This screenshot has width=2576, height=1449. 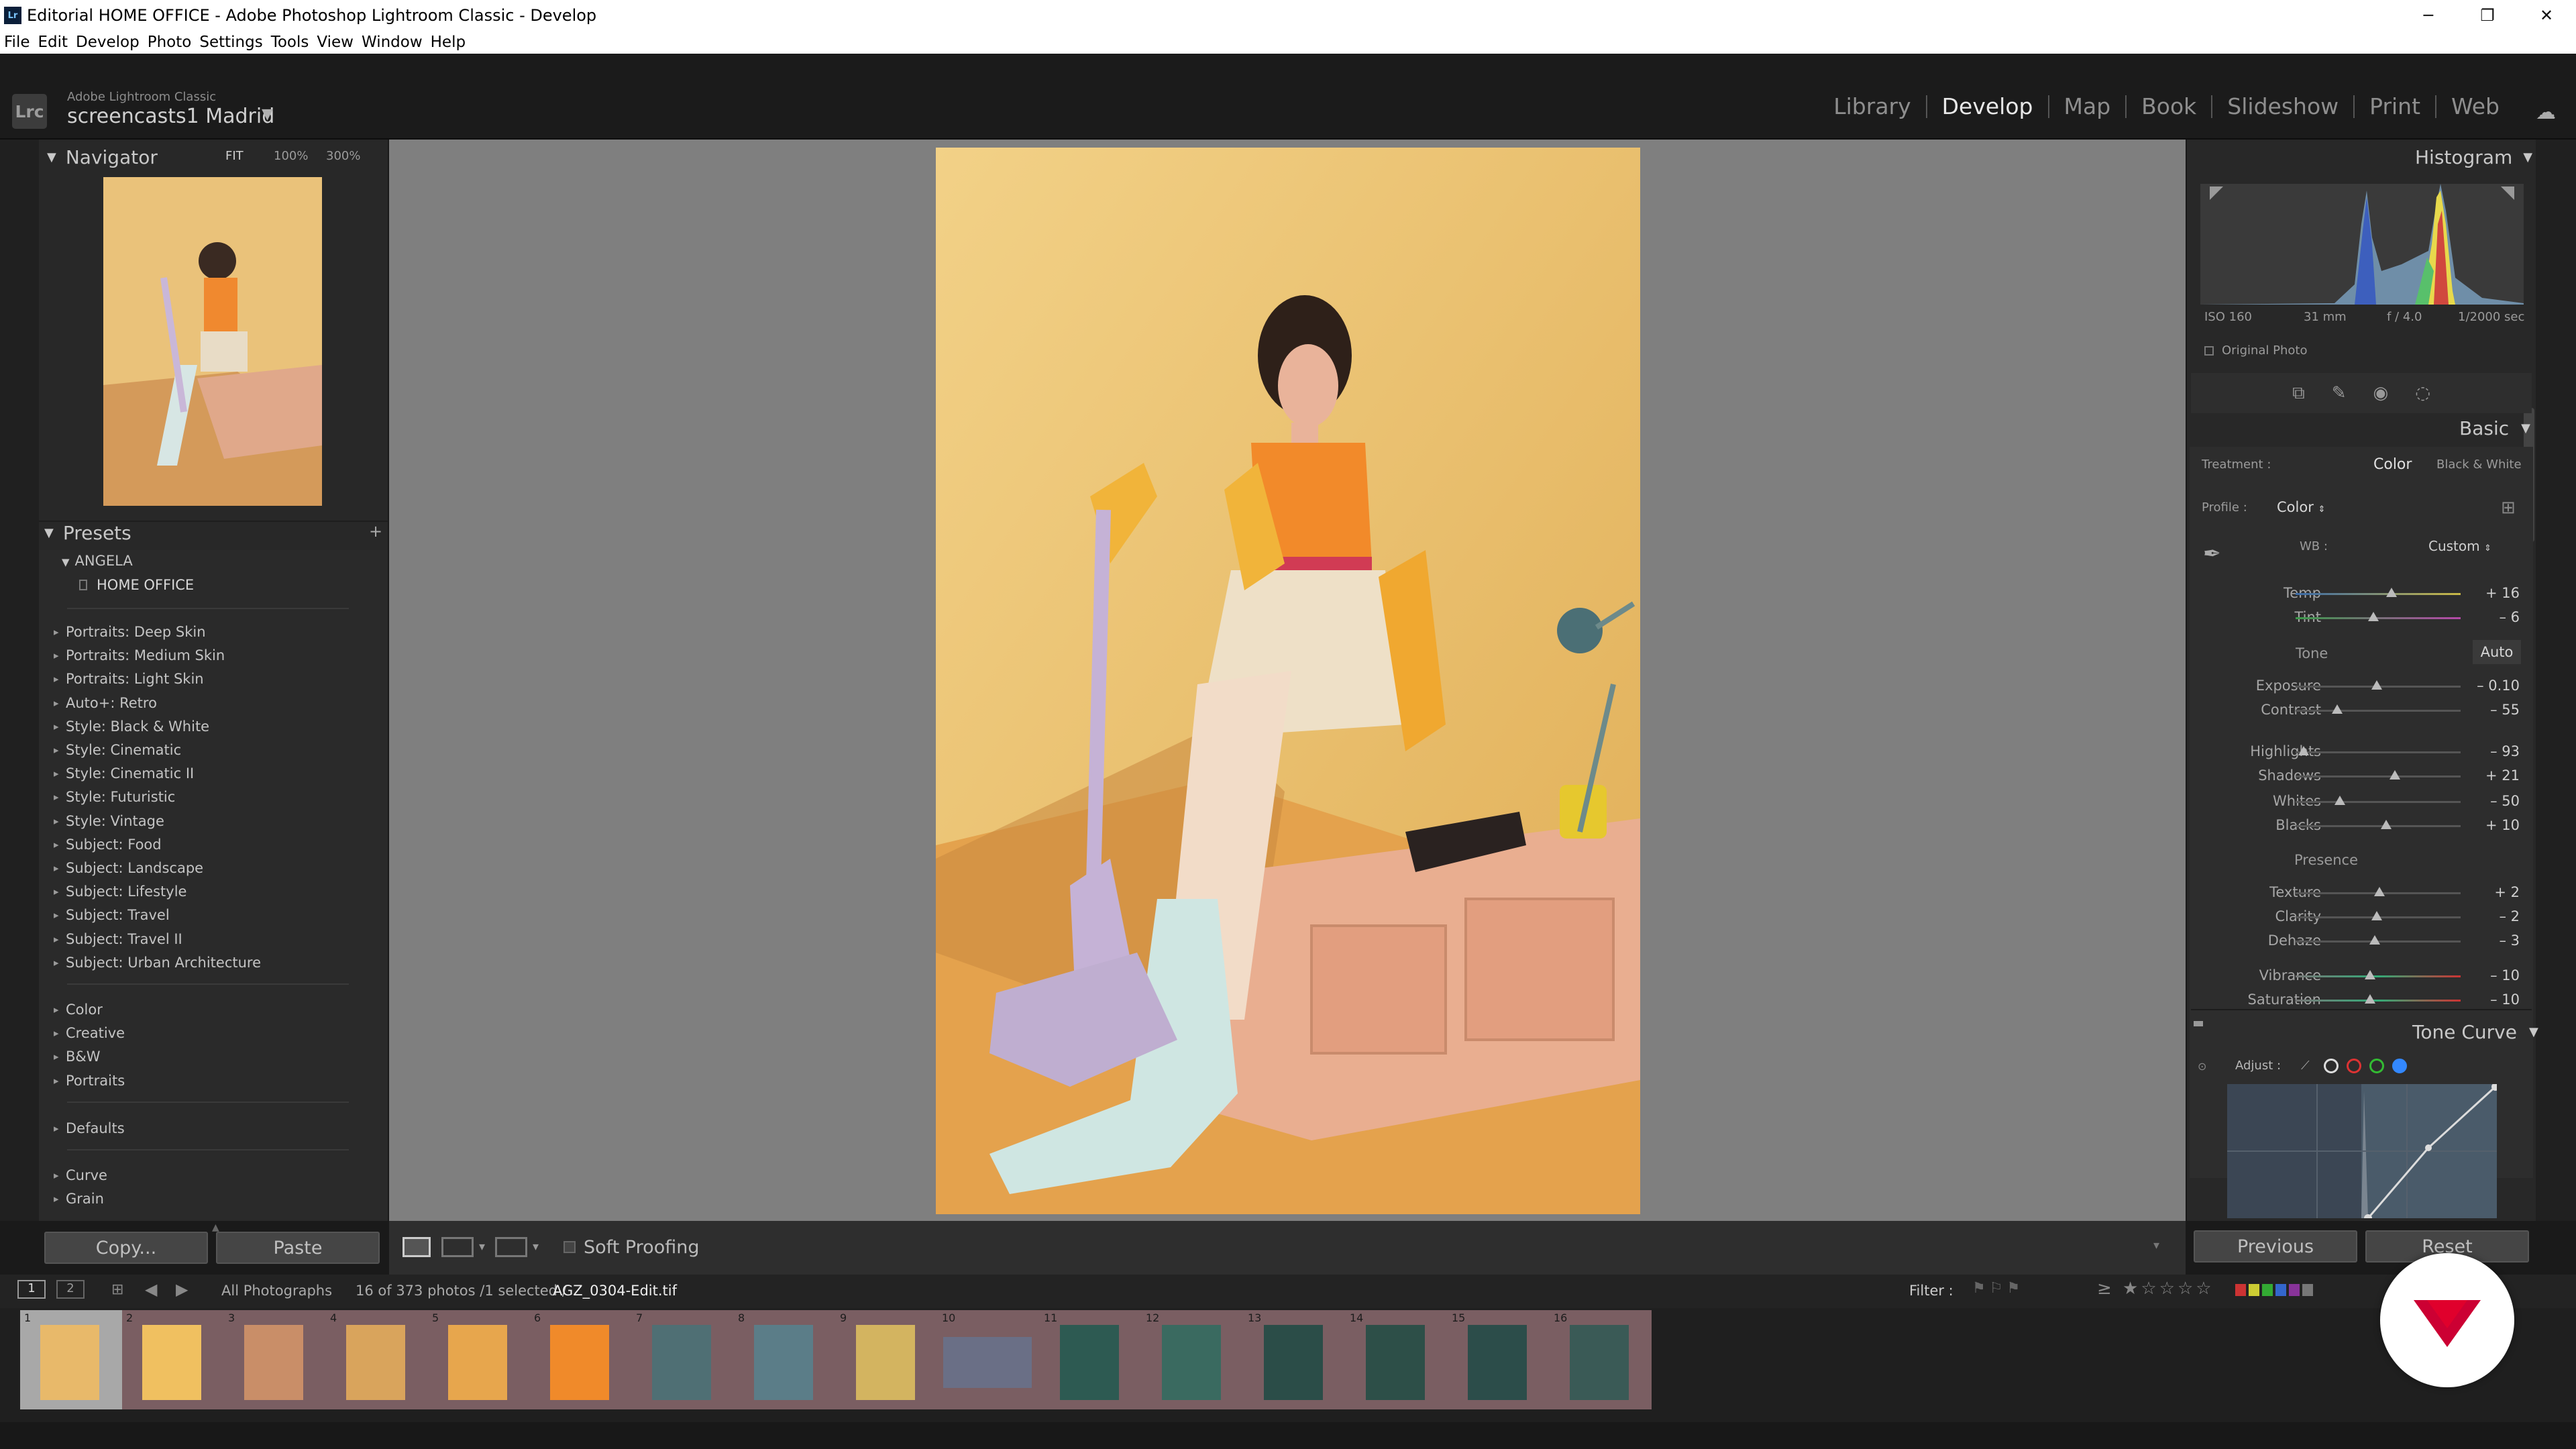 What do you see at coordinates (2155, 1289) in the screenshot?
I see `rating-filter-stars: ≥ ★☆☆☆☆` at bounding box center [2155, 1289].